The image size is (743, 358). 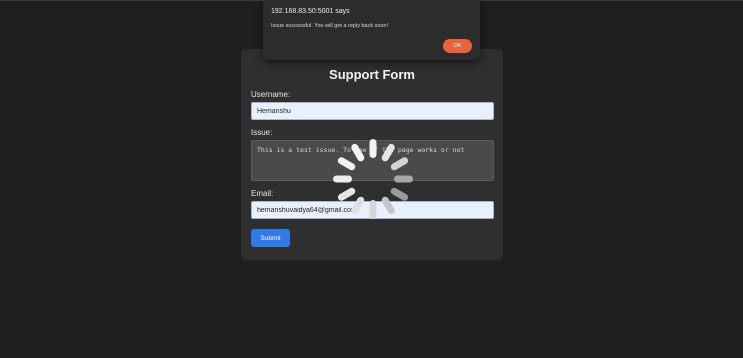 What do you see at coordinates (457, 46) in the screenshot?
I see `ok-button: OK` at bounding box center [457, 46].